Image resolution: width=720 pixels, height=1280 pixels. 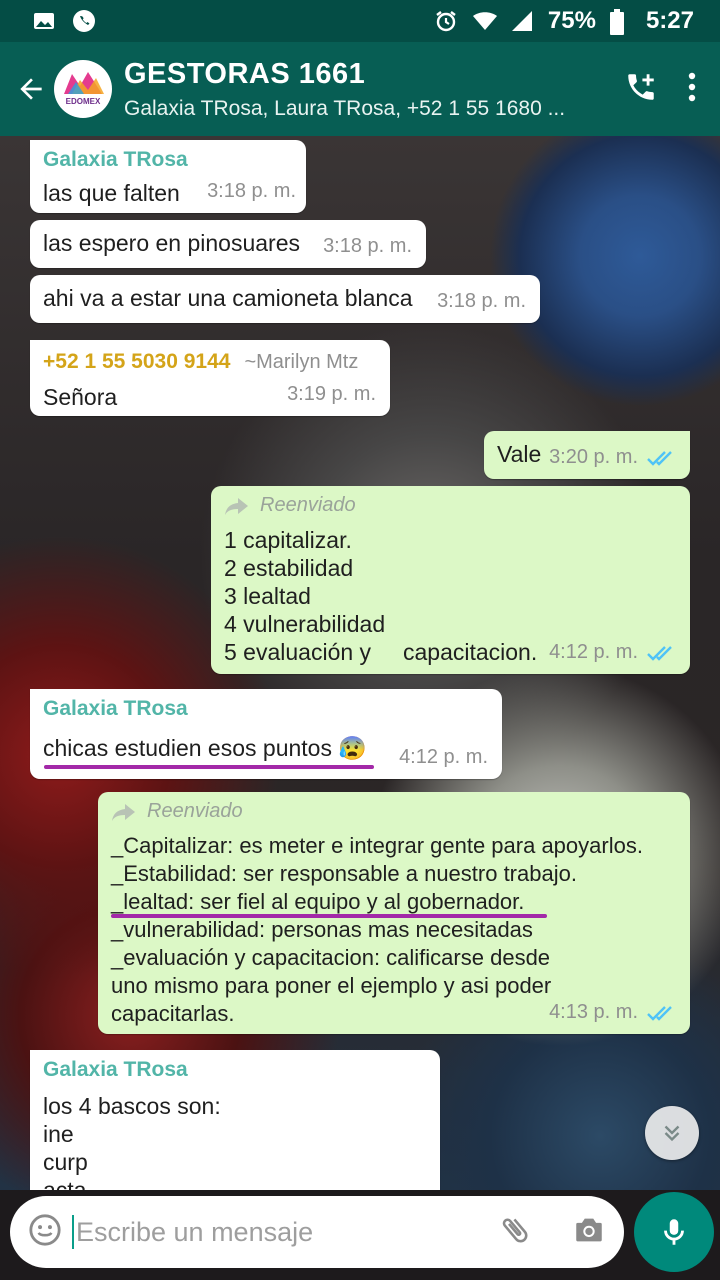 I want to click on message-input: Escribe un mensaje, so click(x=317, y=1232).